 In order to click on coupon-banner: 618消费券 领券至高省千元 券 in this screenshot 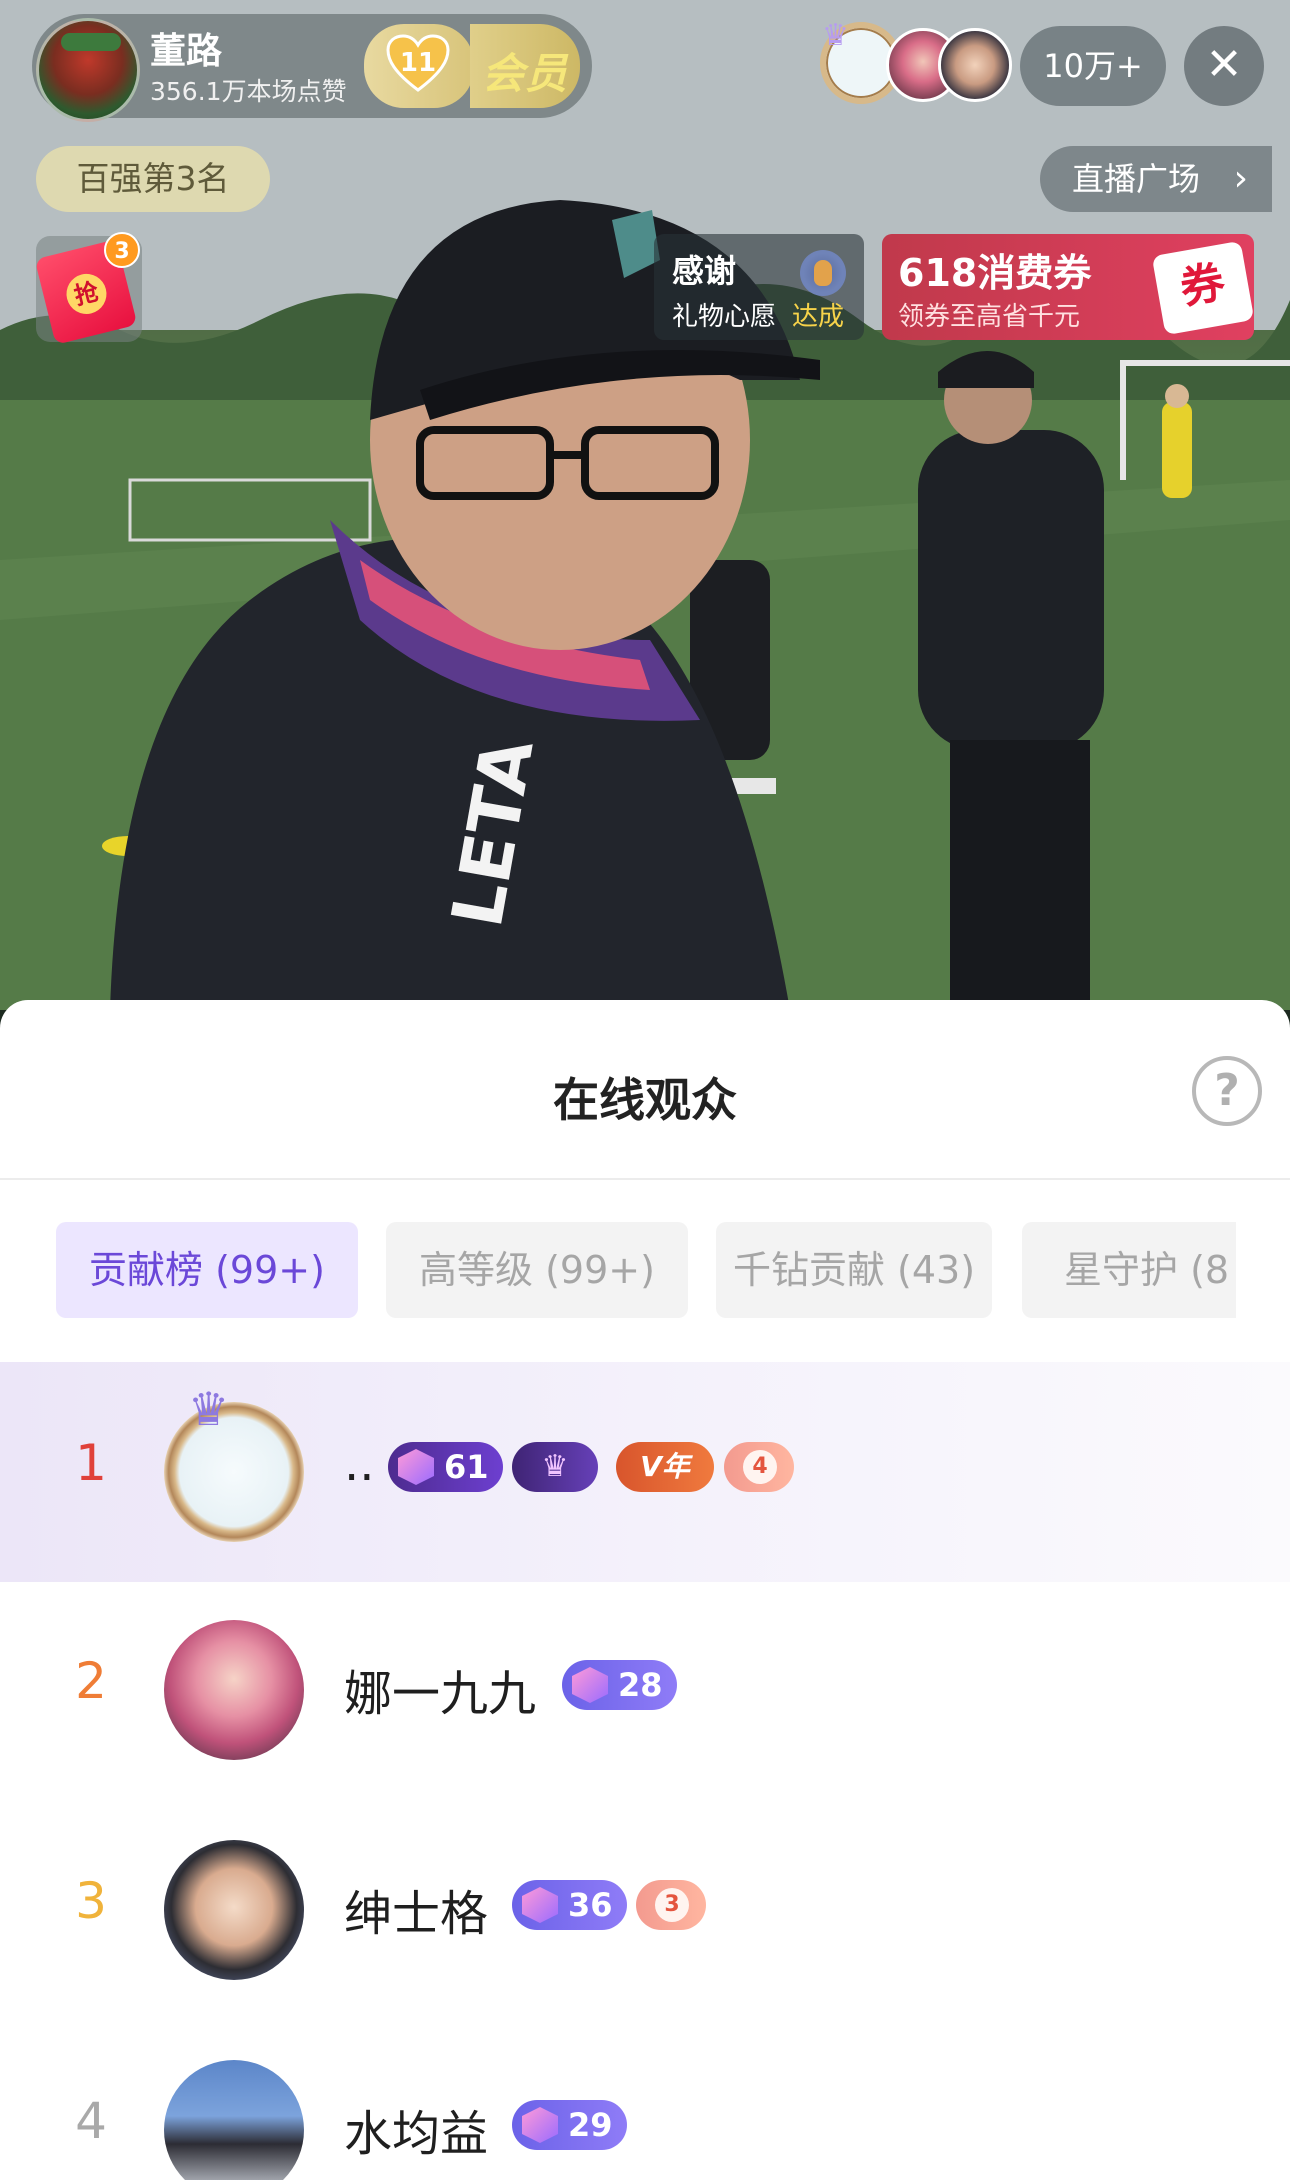, I will do `click(1068, 287)`.